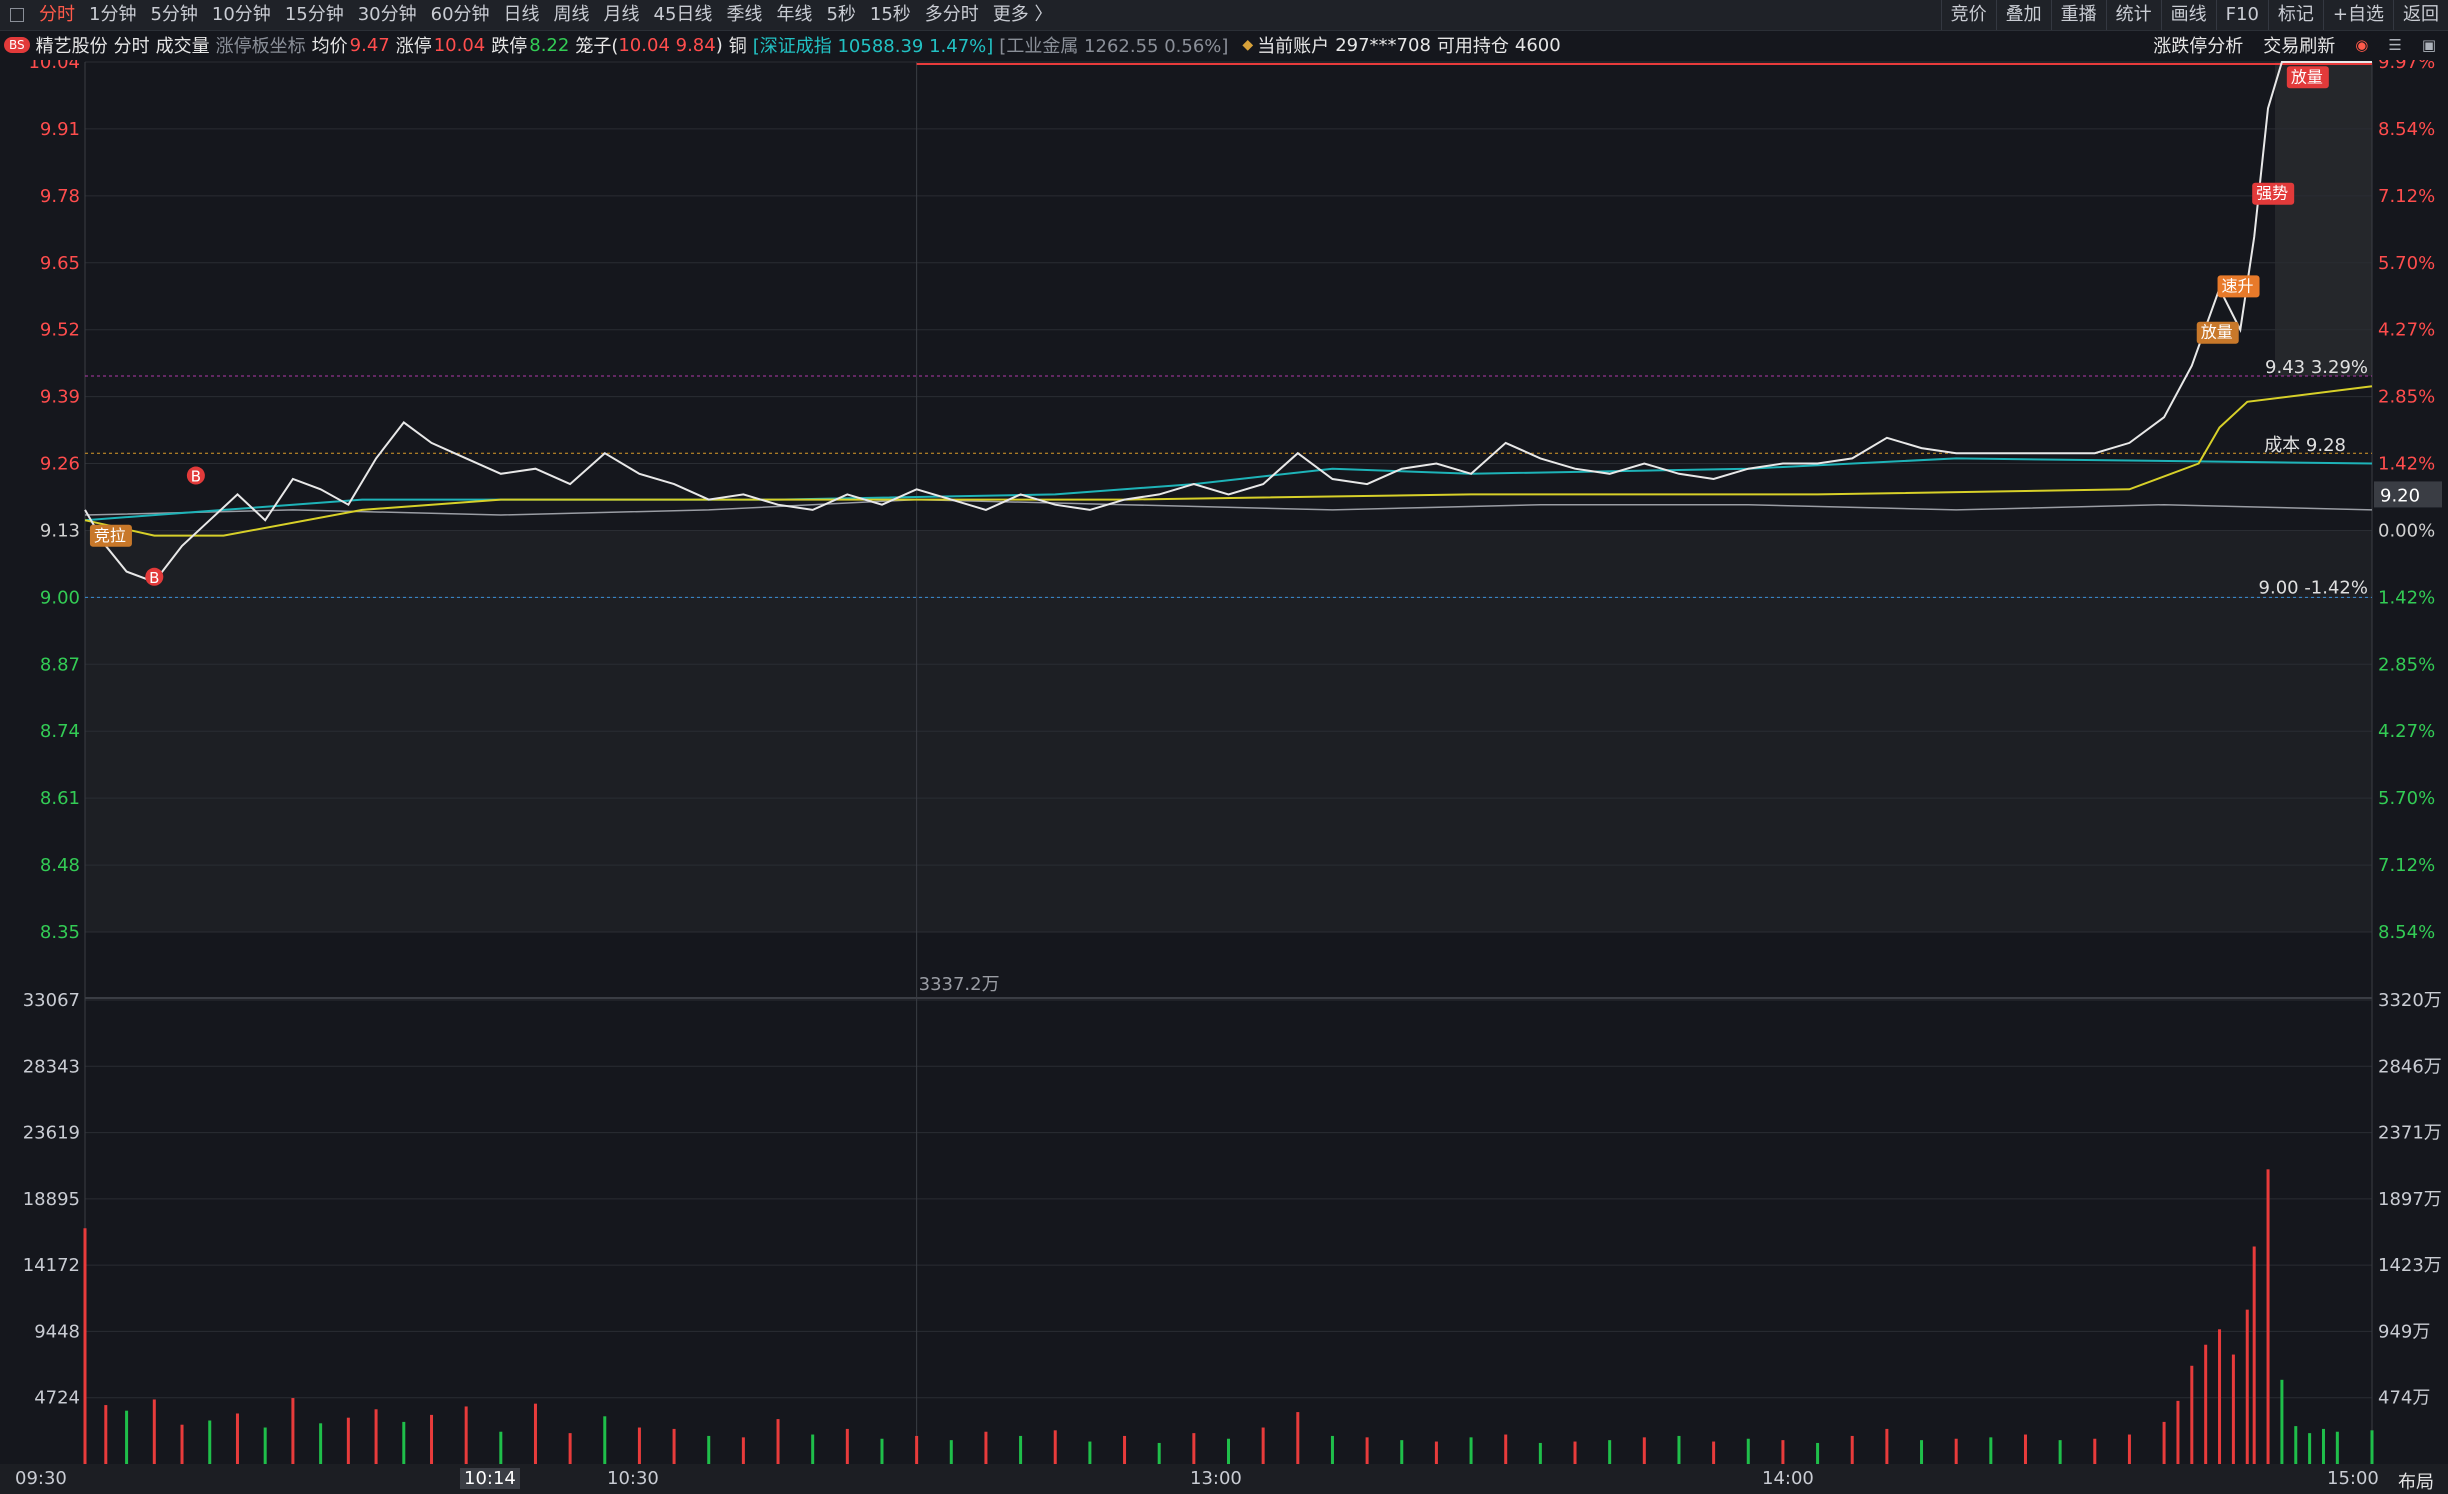 This screenshot has width=2448, height=1494. I want to click on toolbar-action-0: 竞价, so click(1968, 15).